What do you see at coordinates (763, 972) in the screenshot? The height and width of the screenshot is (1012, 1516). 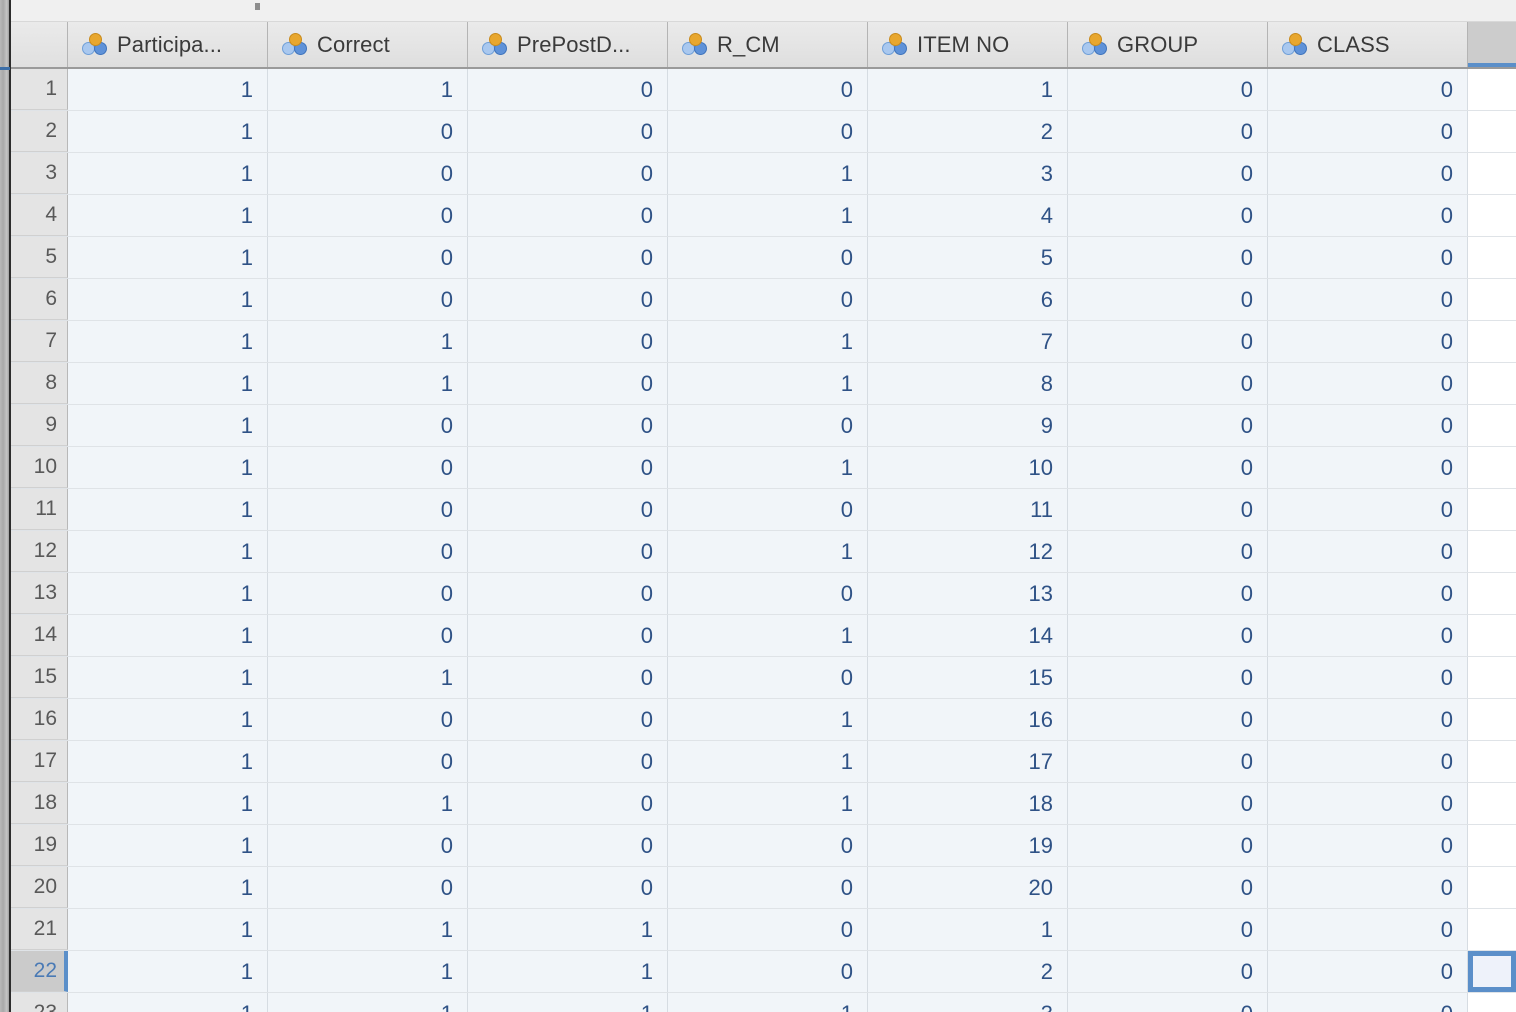 I see `table-row: 22 1 1 1 0 2 0 0` at bounding box center [763, 972].